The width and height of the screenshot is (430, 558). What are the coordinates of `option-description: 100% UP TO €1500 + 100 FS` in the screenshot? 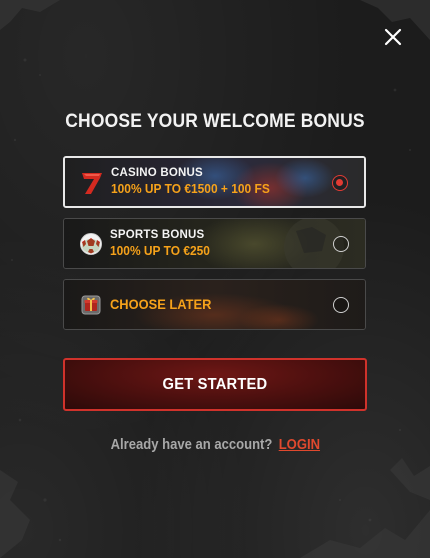 It's located at (190, 188).